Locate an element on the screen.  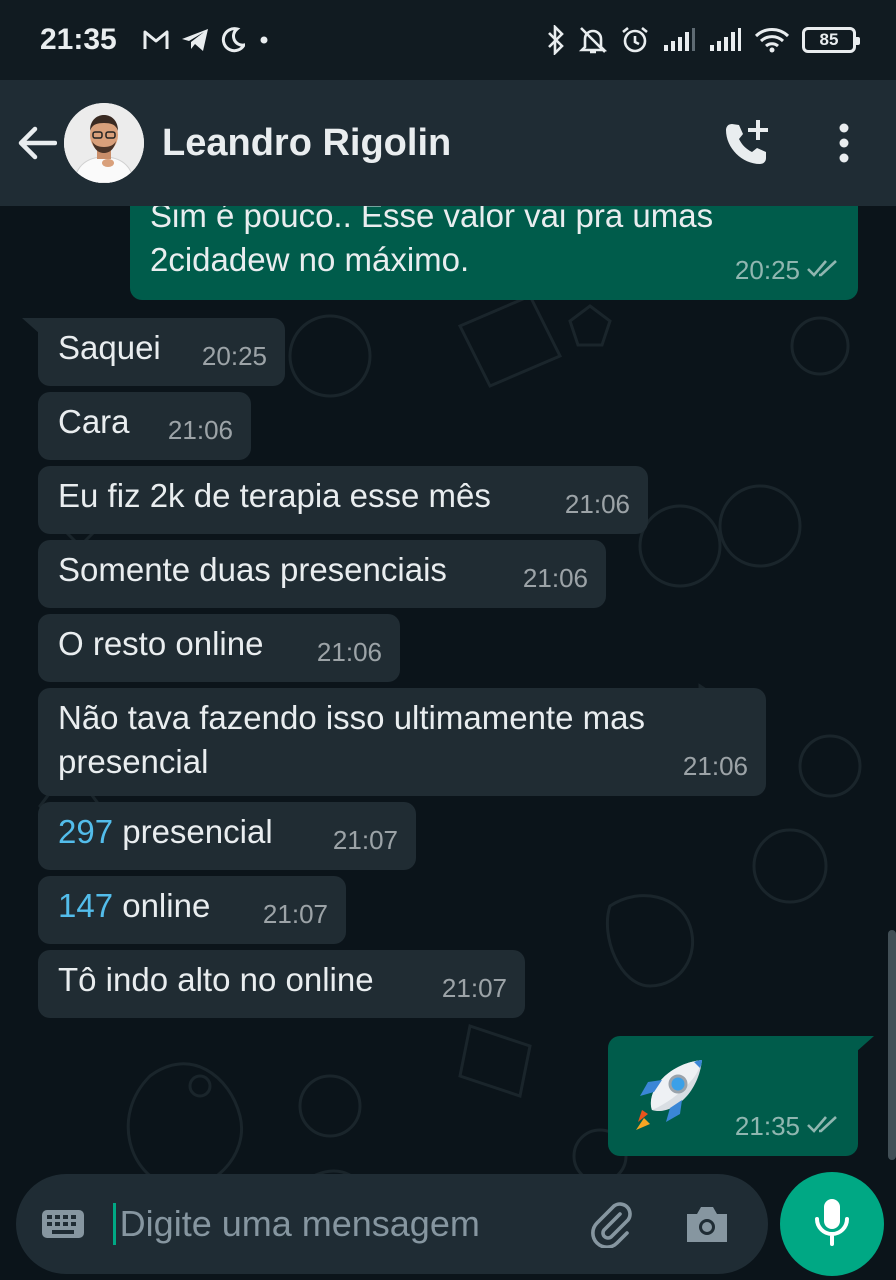
wifi-icon is located at coordinates (772, 40).